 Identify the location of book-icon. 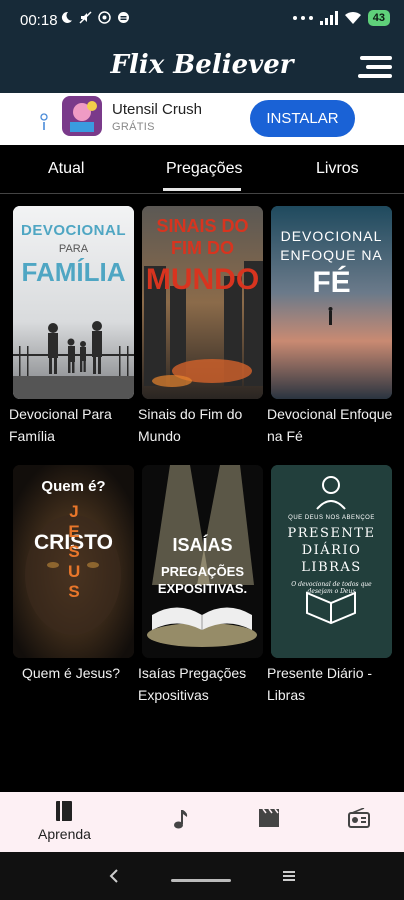
(64, 811).